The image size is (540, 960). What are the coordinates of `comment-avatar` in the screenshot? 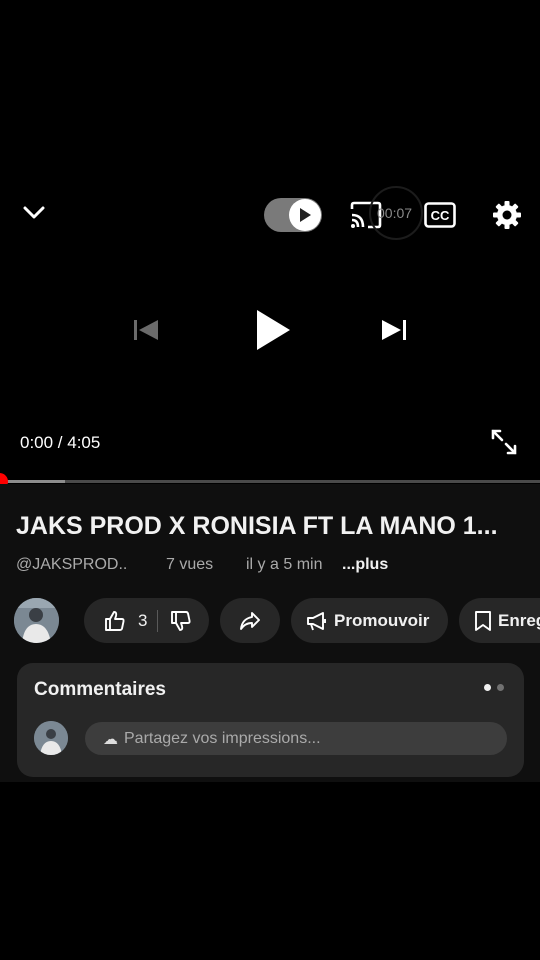 It's located at (51, 738).